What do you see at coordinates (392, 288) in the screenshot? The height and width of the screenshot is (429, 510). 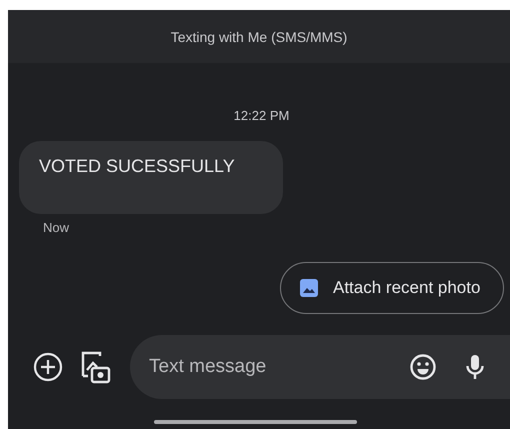 I see `attach-photo-chip: Attach recent photo` at bounding box center [392, 288].